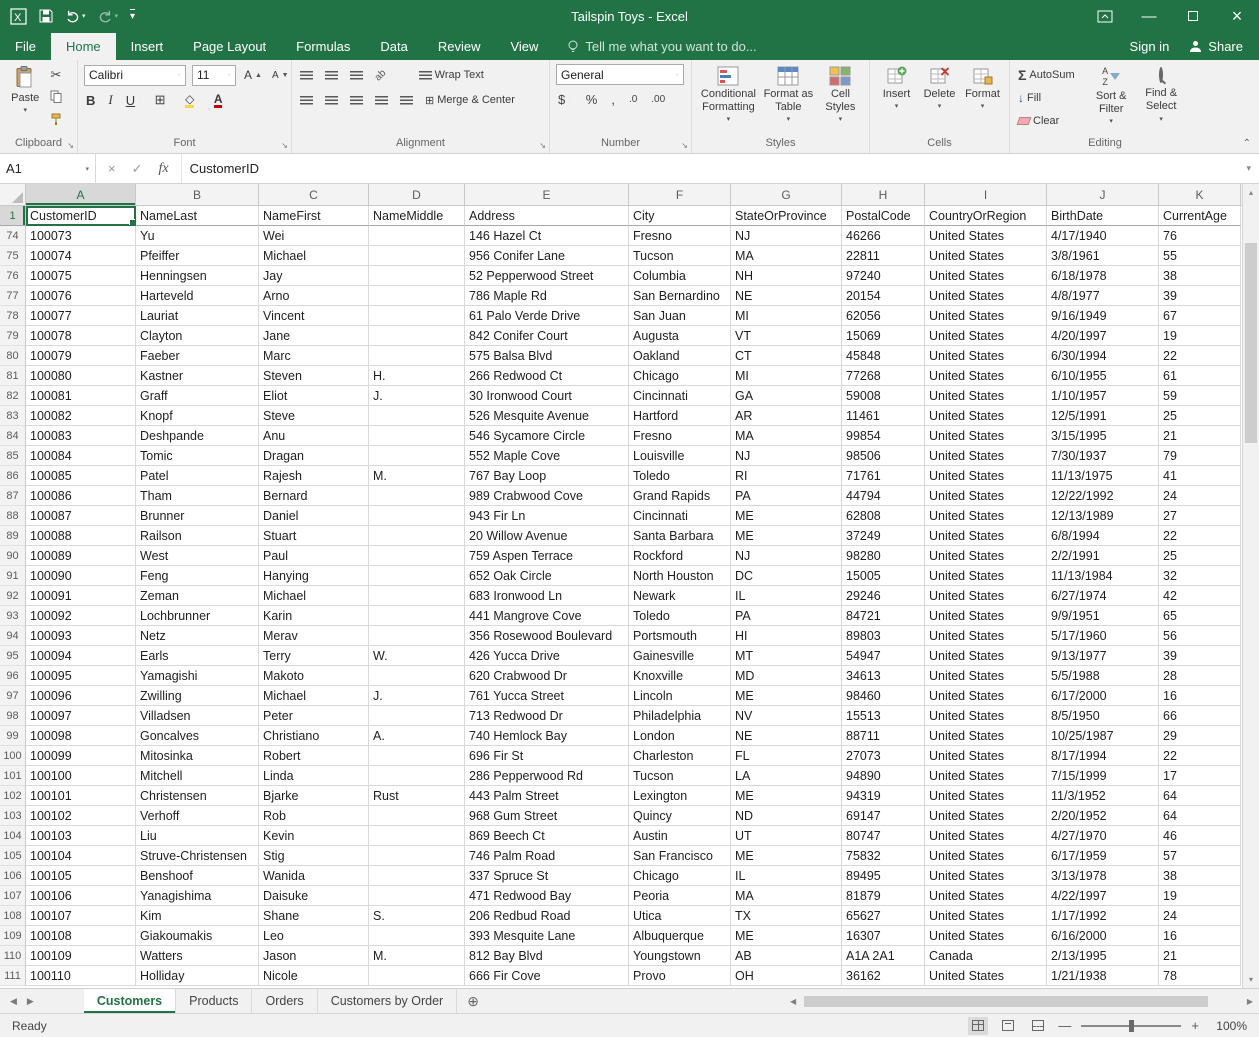 The image size is (1259, 1037). I want to click on cell-K74: 76, so click(1200, 236).